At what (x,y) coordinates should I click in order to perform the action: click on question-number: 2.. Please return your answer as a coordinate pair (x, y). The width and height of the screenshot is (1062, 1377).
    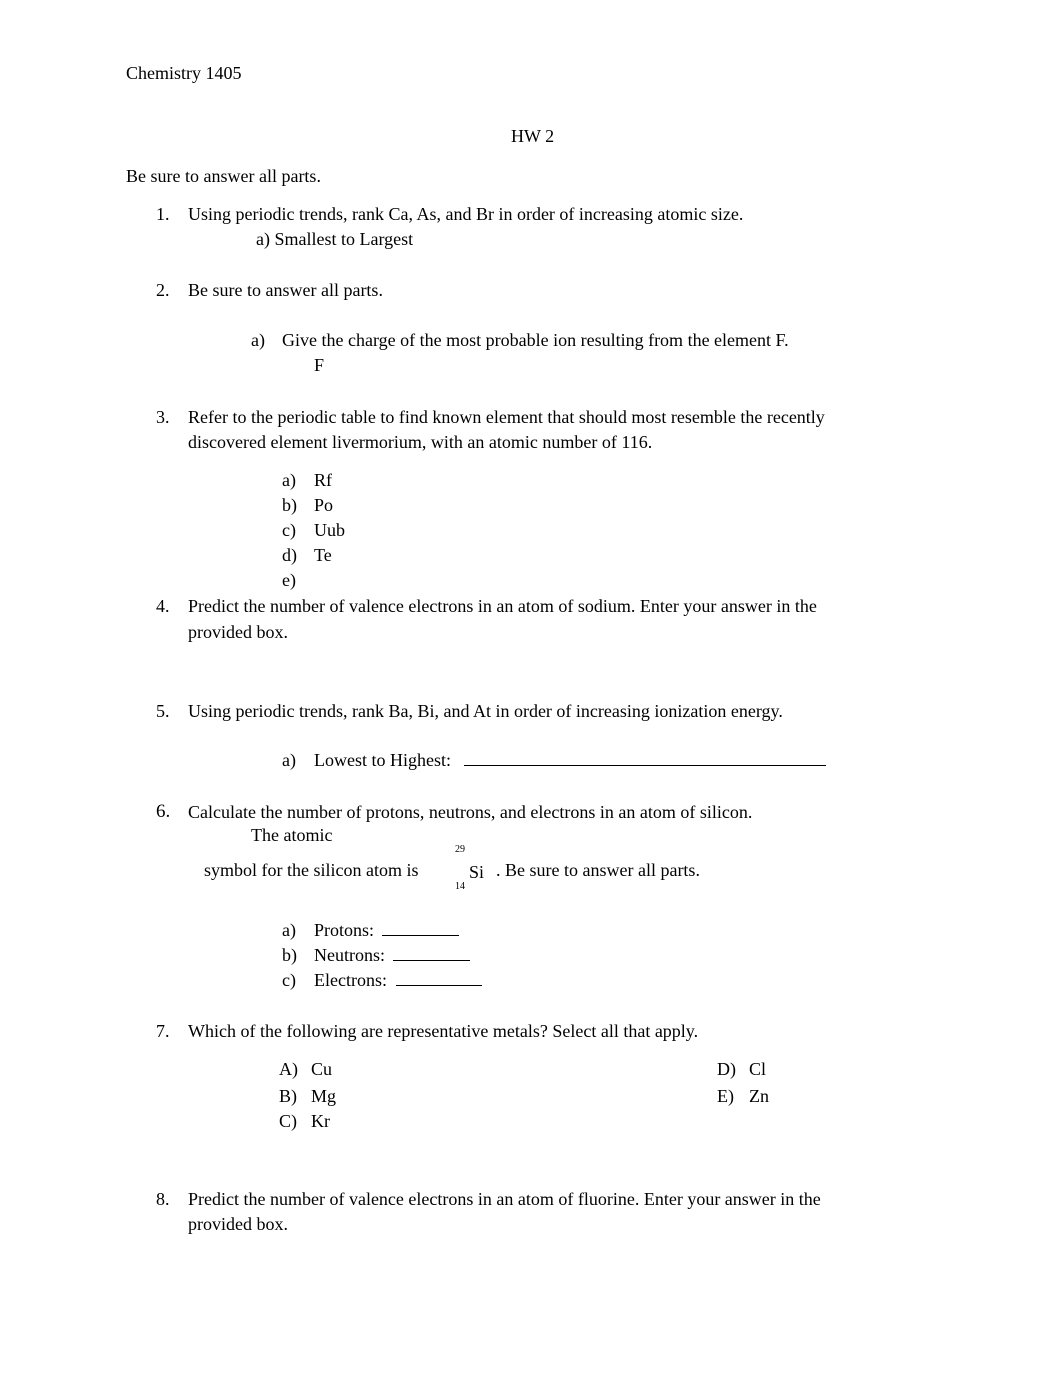
    Looking at the image, I should click on (163, 290).